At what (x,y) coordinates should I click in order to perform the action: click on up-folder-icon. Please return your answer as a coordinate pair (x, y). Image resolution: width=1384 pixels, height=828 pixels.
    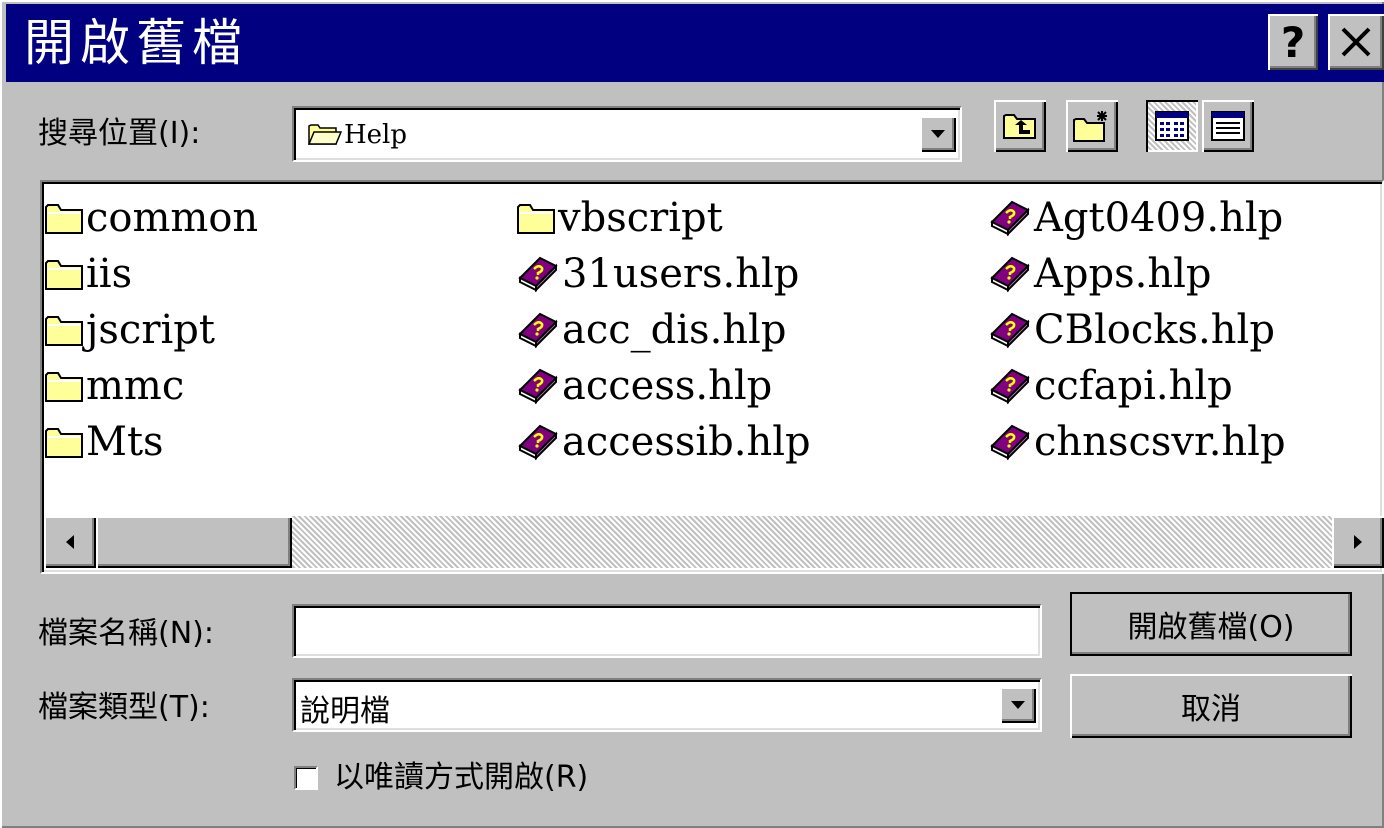
    Looking at the image, I should click on (1019, 126).